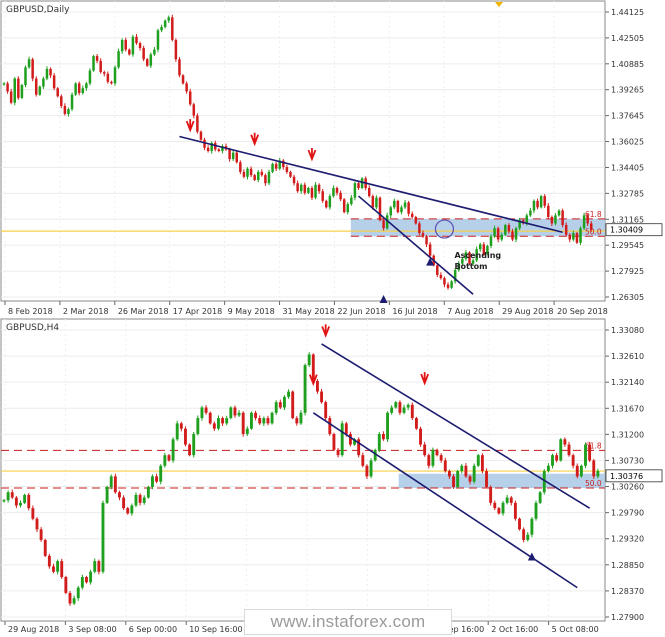  I want to click on y-tick-label: 1.32140, so click(627, 382).